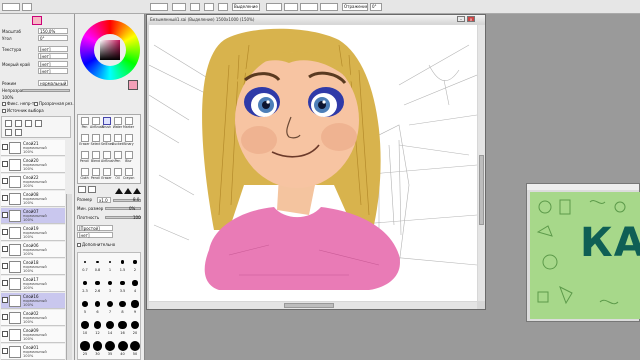 This screenshot has width=640, height=360. What do you see at coordinates (135, 327) in the screenshot?
I see `brush-size-cell: 20` at bounding box center [135, 327].